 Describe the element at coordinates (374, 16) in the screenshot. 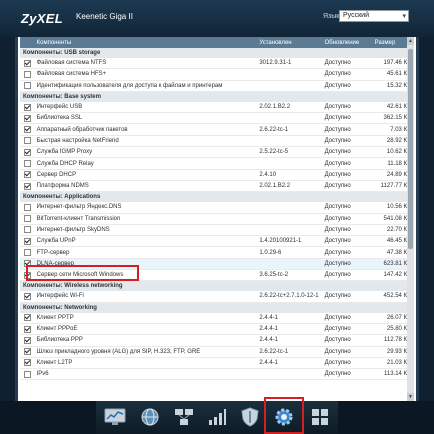

I see `language-select: Русский ▾` at that location.